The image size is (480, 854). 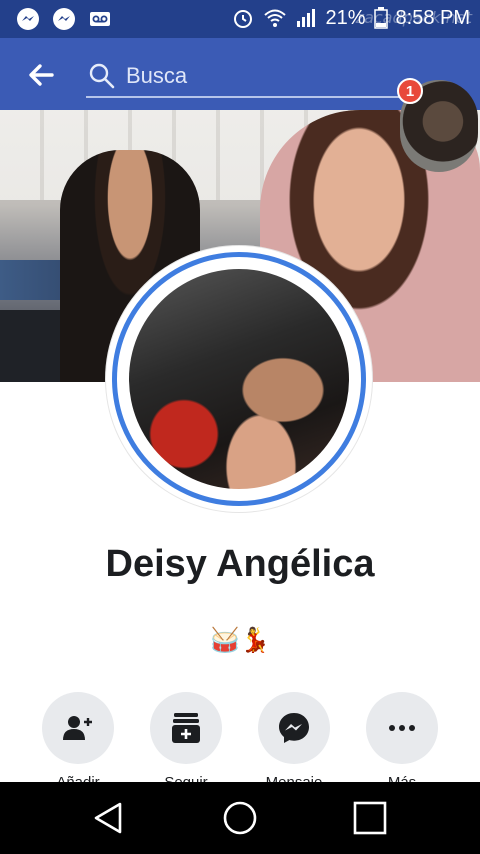 What do you see at coordinates (243, 19) in the screenshot?
I see `alarm-icon` at bounding box center [243, 19].